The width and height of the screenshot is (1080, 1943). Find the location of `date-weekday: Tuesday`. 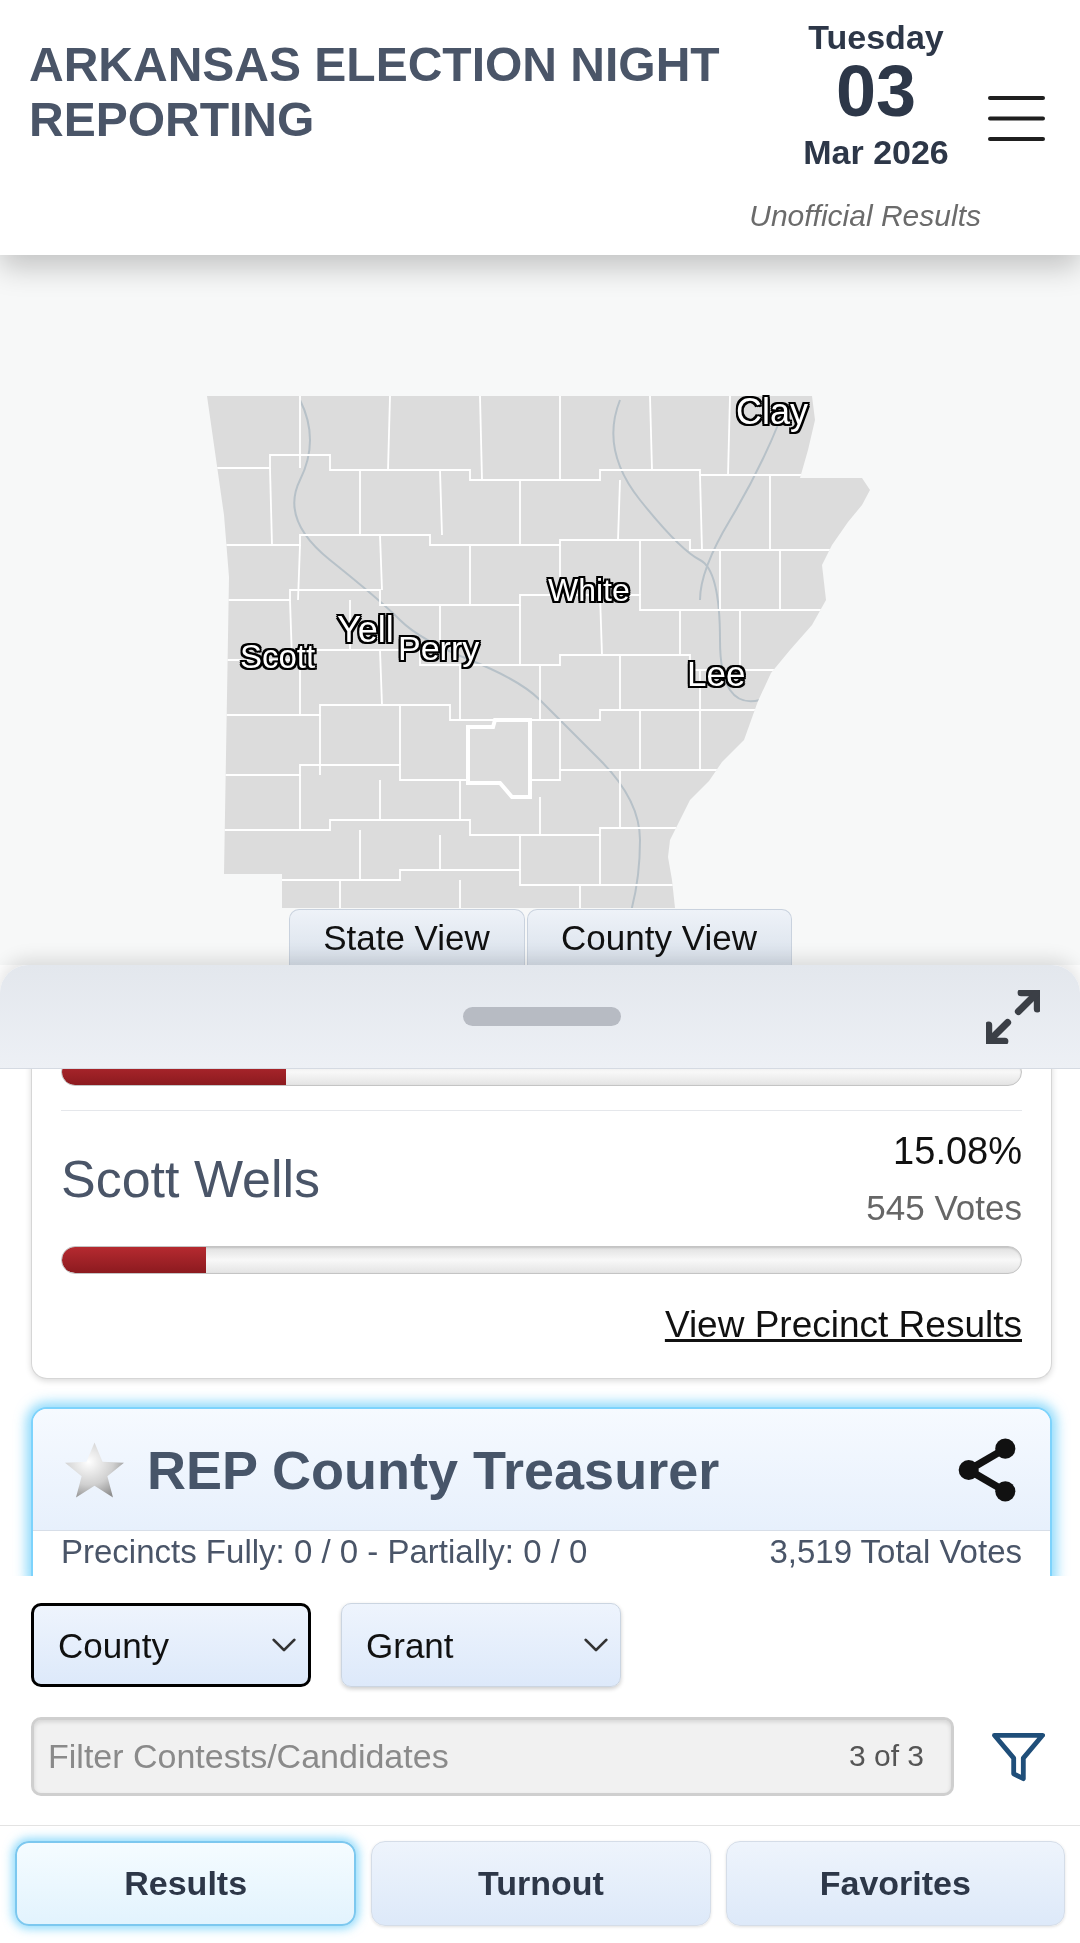

date-weekday: Tuesday is located at coordinates (876, 37).